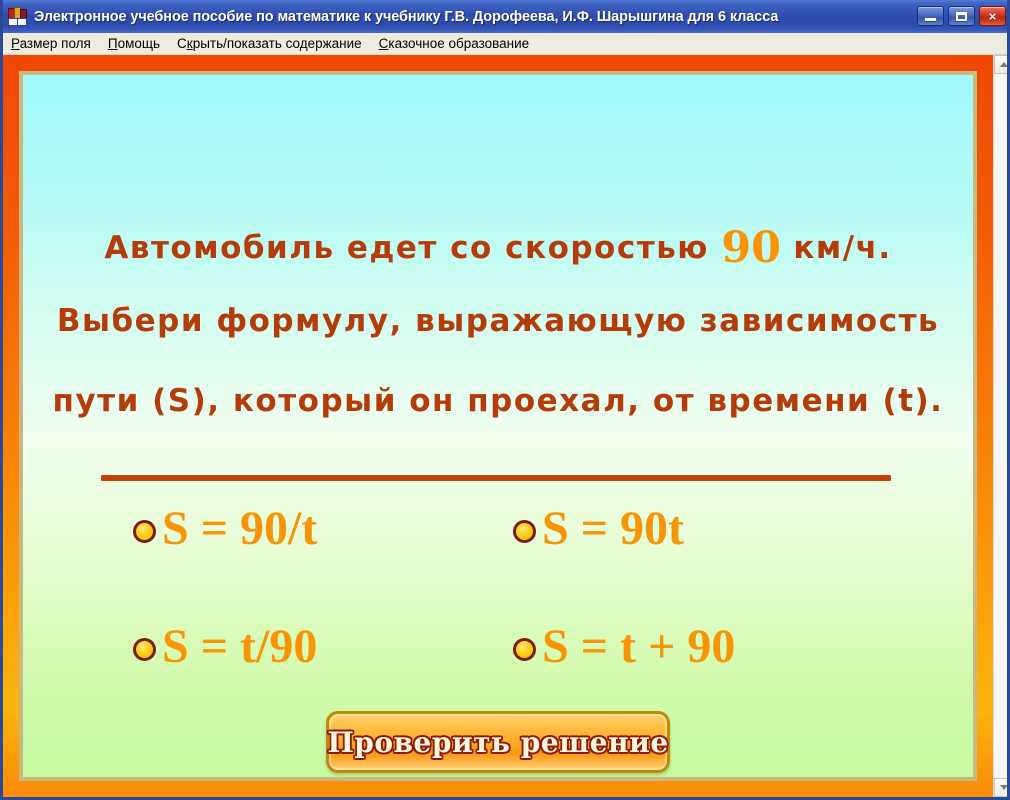  I want to click on answer-option-label: S = 90t, so click(613, 528).